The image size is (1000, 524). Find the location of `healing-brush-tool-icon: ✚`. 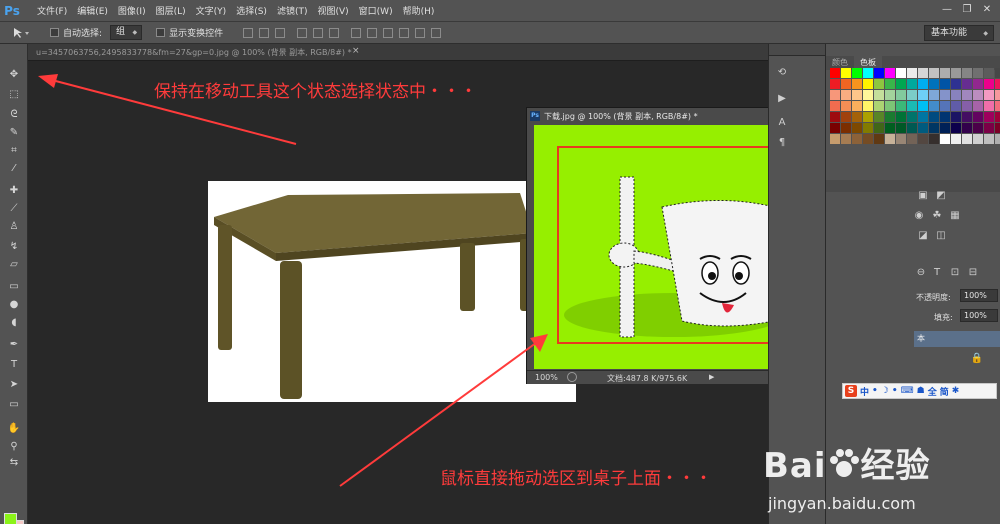

healing-brush-tool-icon: ✚ is located at coordinates (14, 191).